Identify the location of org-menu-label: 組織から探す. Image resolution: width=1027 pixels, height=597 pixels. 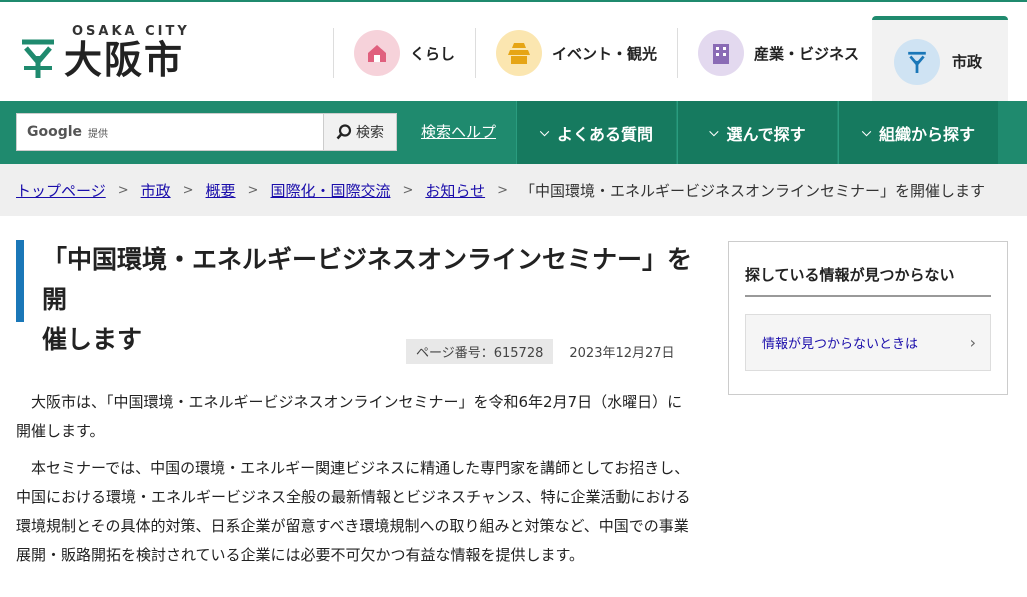
(927, 134).